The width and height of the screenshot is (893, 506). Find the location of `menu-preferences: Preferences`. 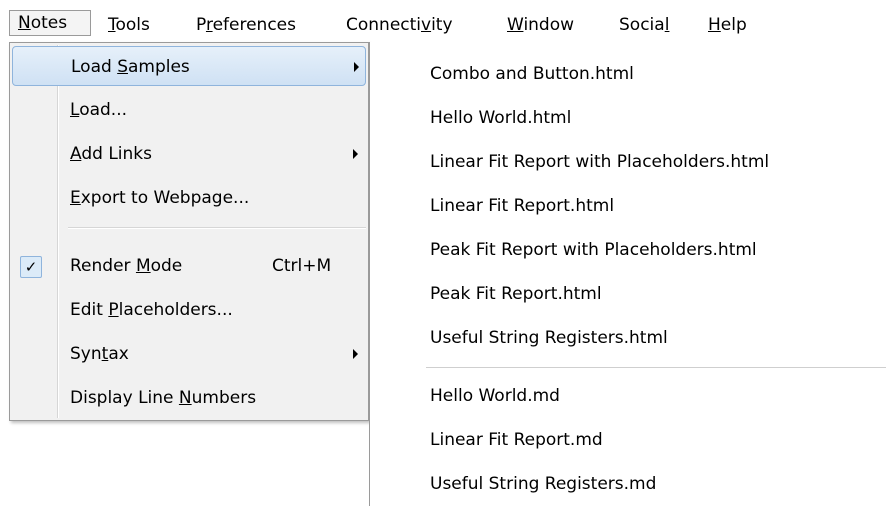

menu-preferences: Preferences is located at coordinates (246, 25).